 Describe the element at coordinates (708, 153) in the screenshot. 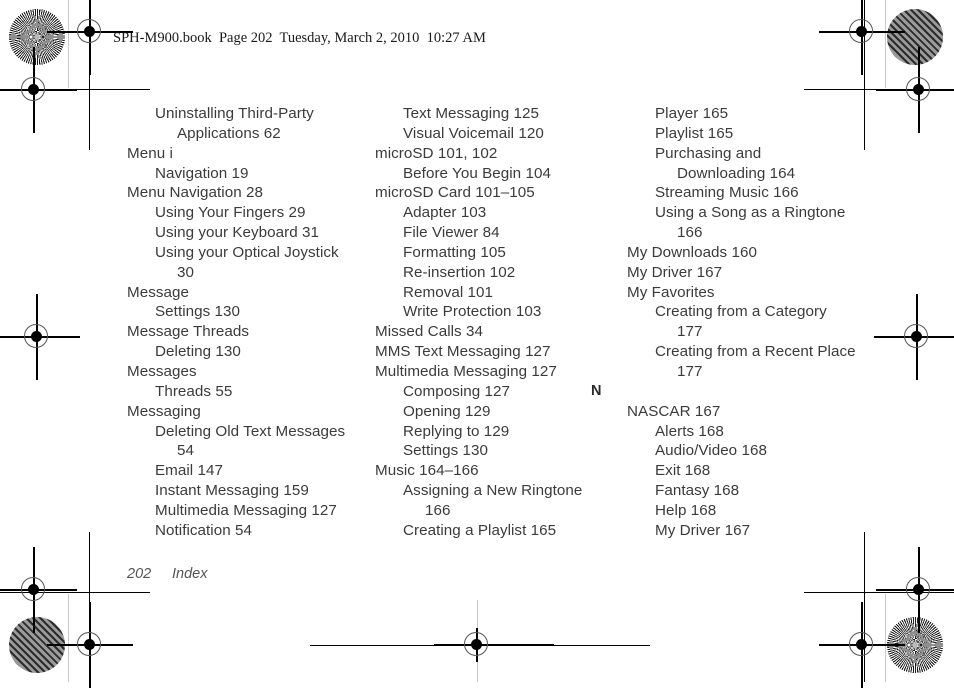

I see `index-entry-text: Purchasing and` at that location.